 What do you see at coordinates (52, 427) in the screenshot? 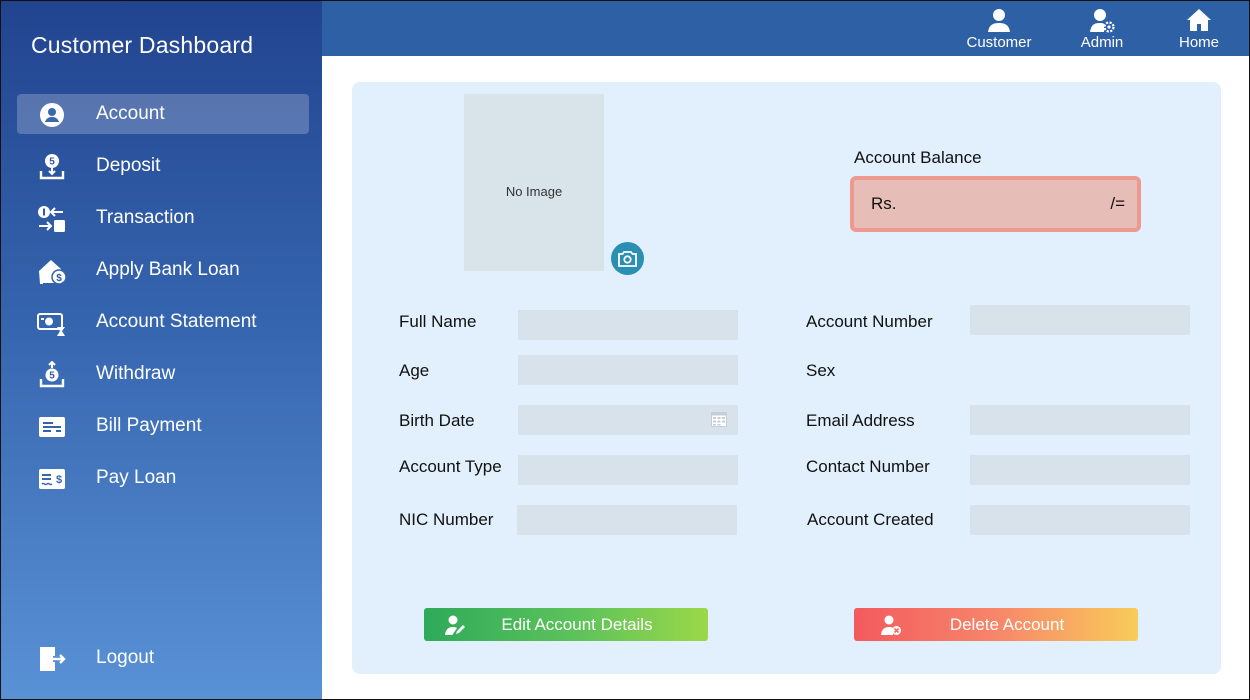
I see `bill-icon` at bounding box center [52, 427].